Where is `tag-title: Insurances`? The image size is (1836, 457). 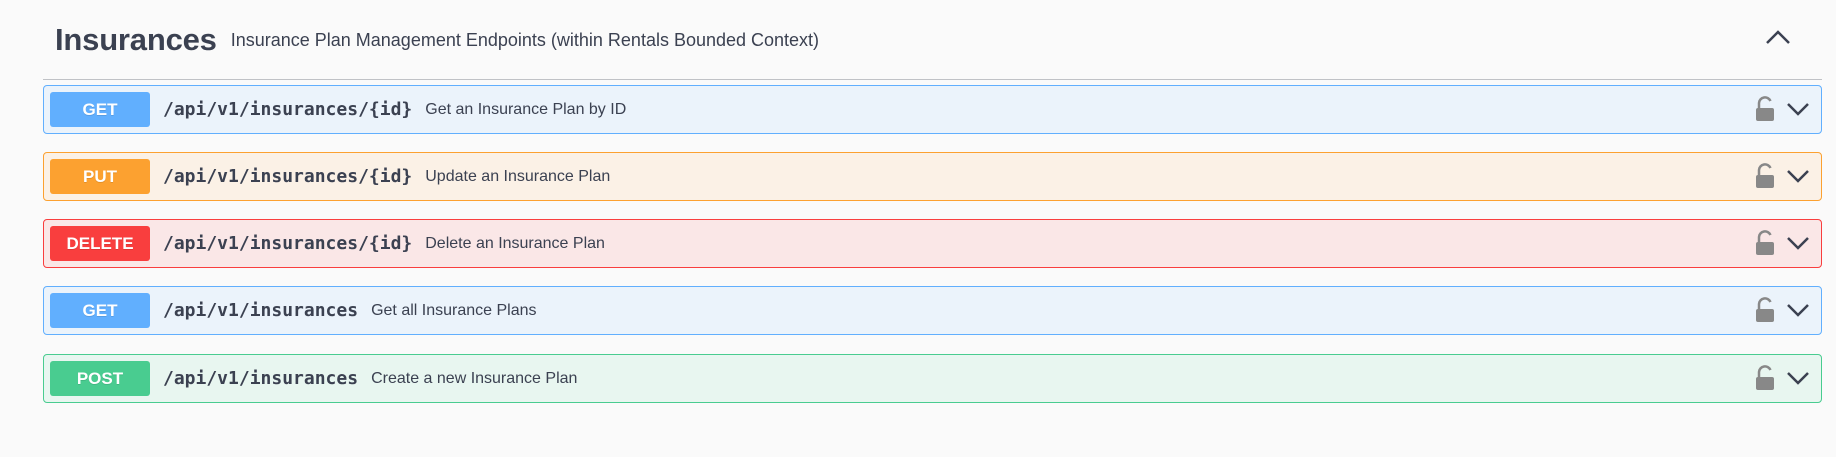 tag-title: Insurances is located at coordinates (136, 39).